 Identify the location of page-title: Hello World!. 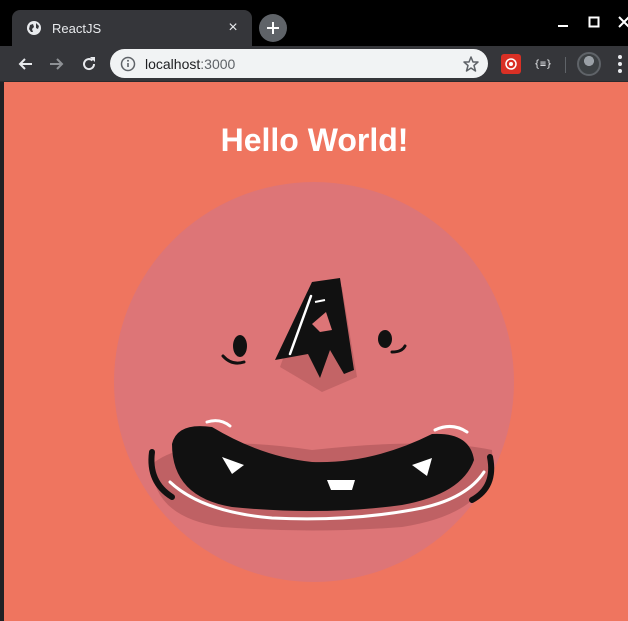
(314, 140).